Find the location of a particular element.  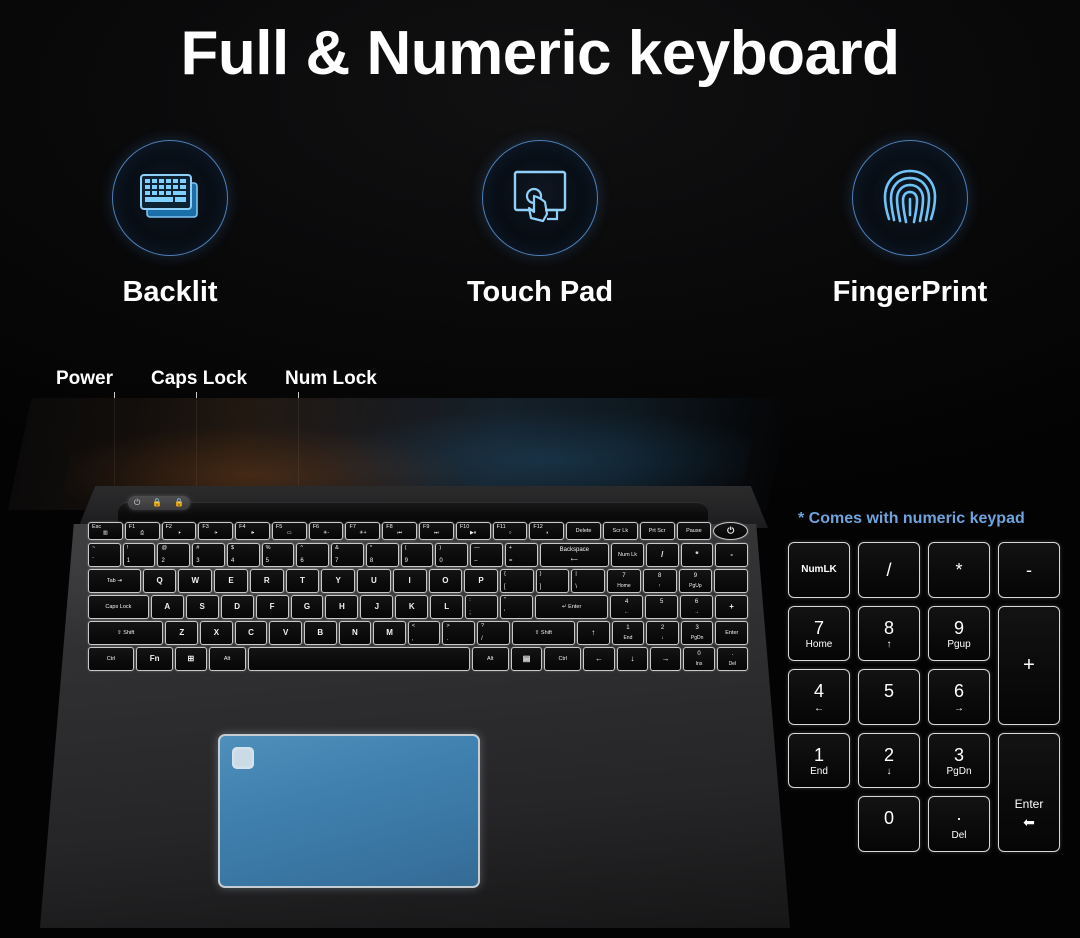

numpad-key-: * is located at coordinates (959, 570).